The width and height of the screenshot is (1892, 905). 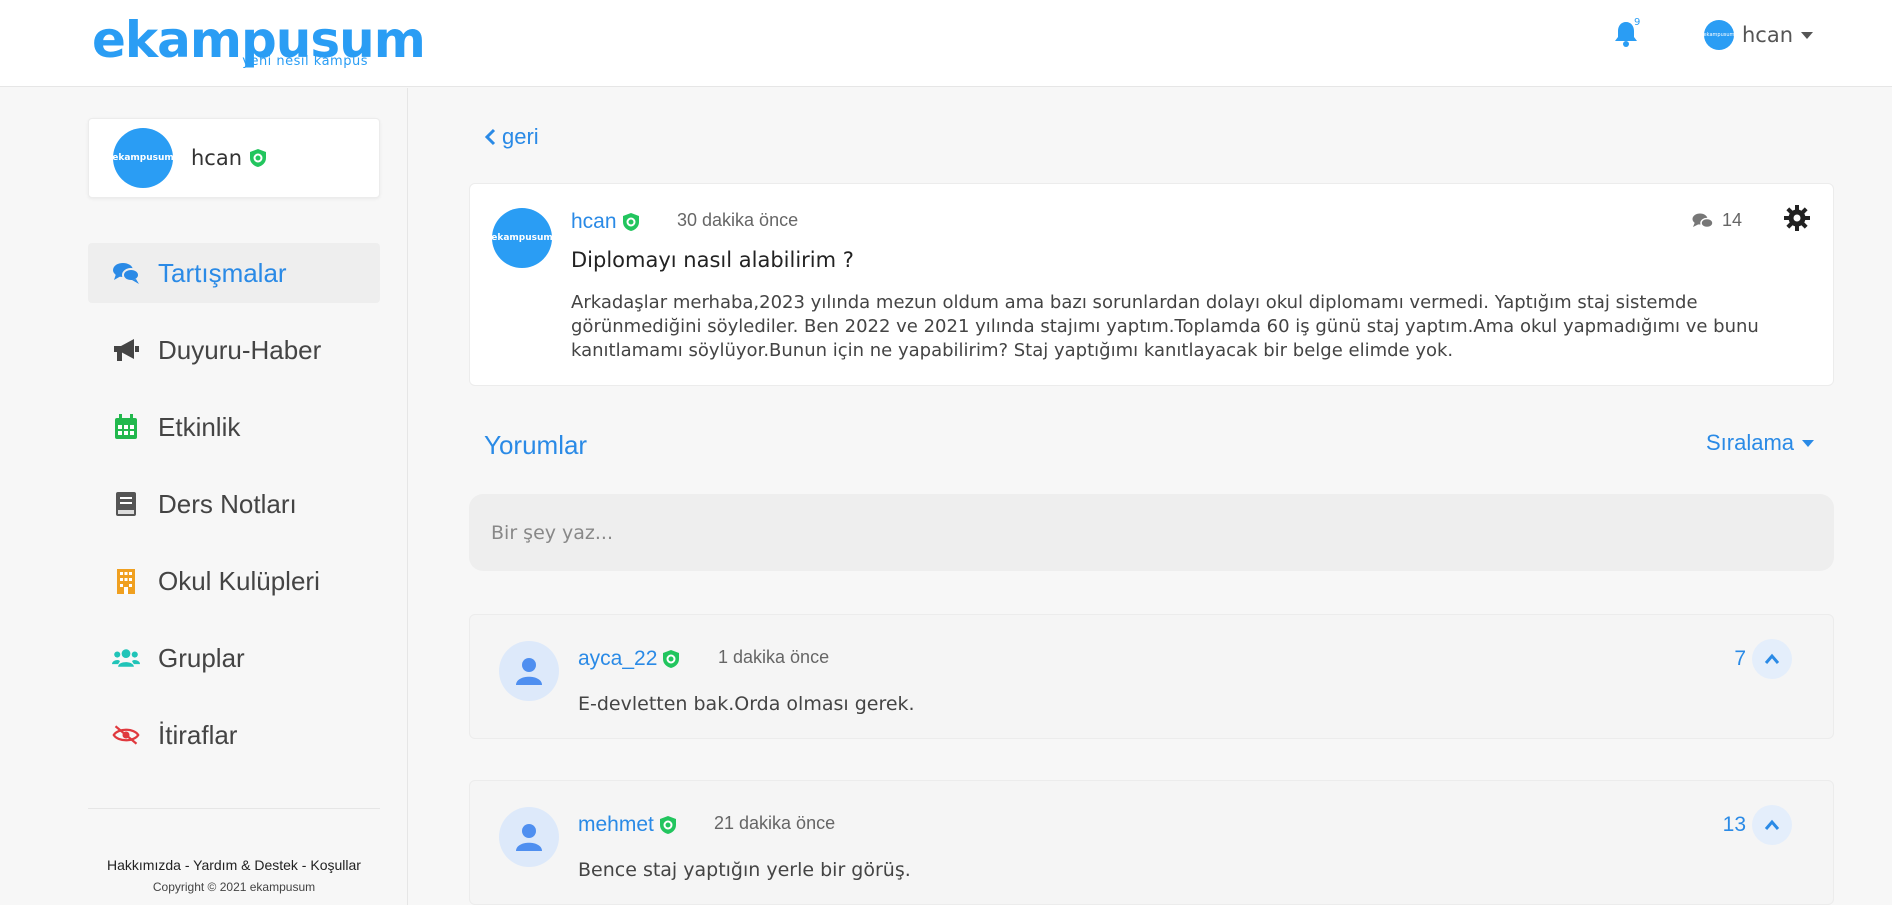 What do you see at coordinates (1151, 532) in the screenshot?
I see `comment-input` at bounding box center [1151, 532].